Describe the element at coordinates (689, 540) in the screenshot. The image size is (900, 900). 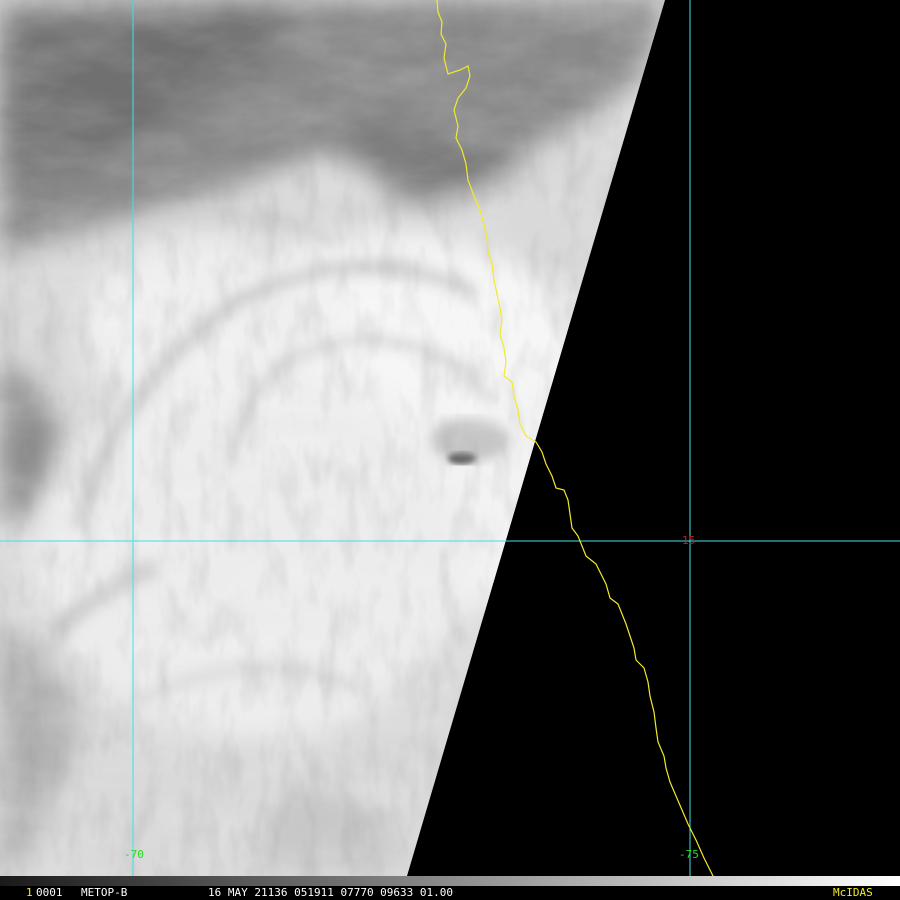
I see `latitude-label: 15` at that location.